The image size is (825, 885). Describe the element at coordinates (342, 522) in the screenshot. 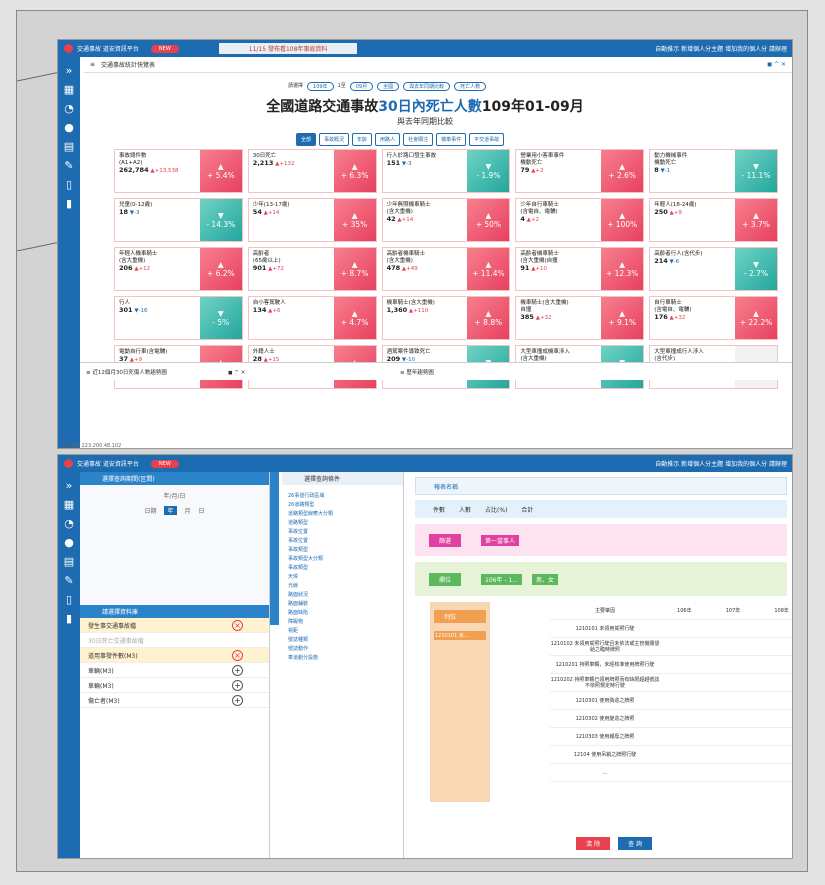

I see `condition-item: 道路類型` at that location.